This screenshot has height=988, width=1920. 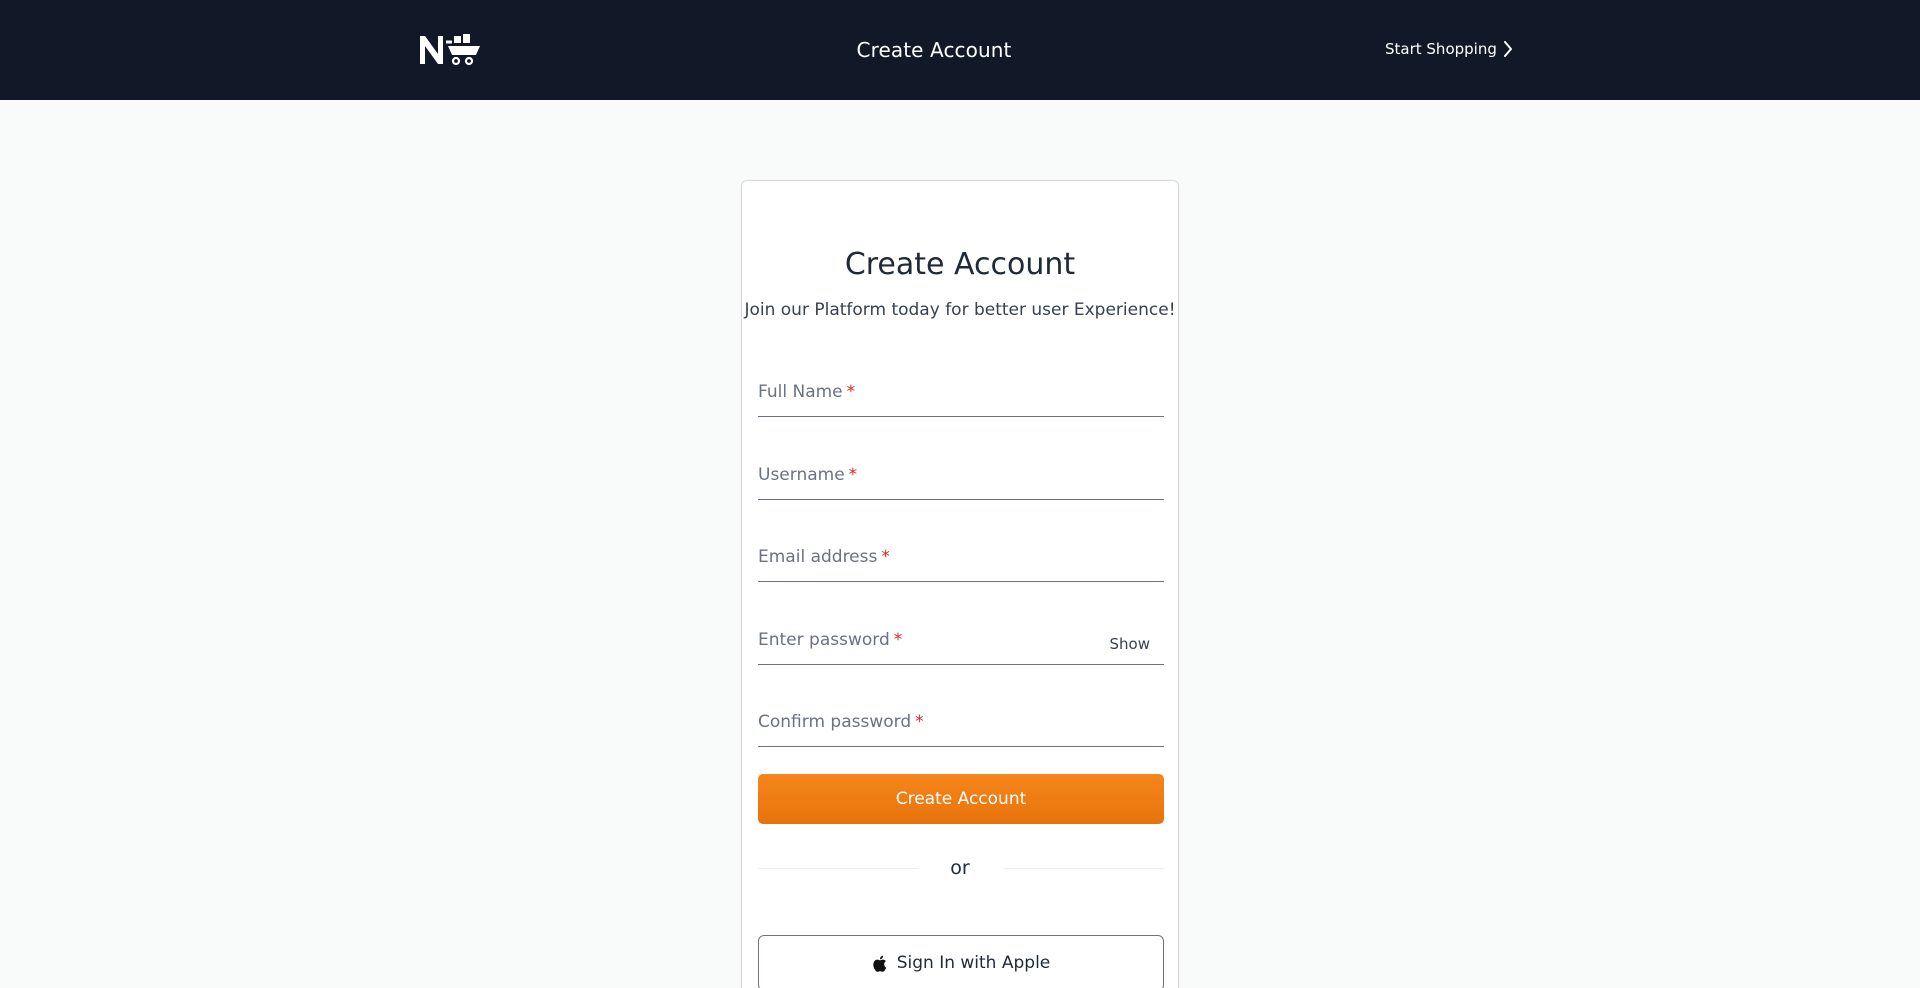 What do you see at coordinates (1507, 49) in the screenshot?
I see `chevron-right-icon` at bounding box center [1507, 49].